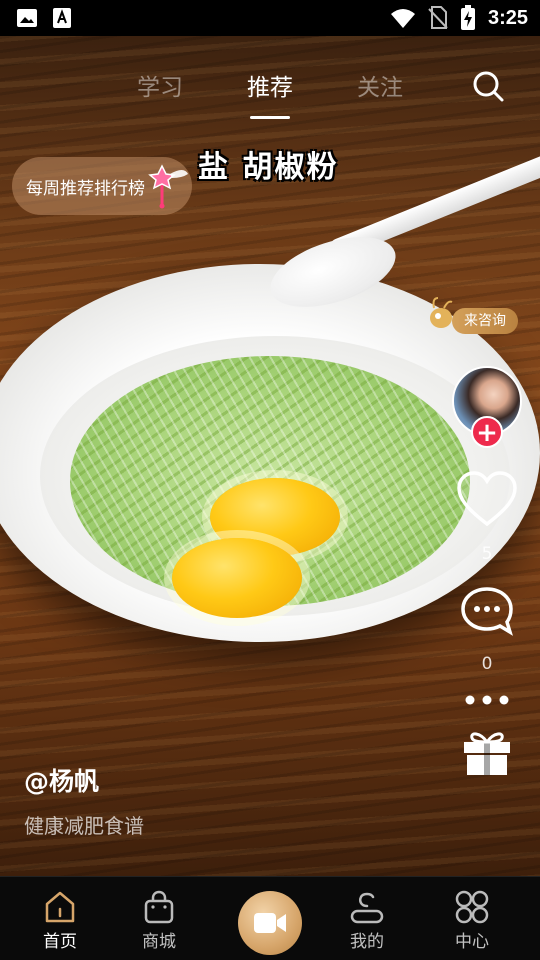 This screenshot has width=540, height=960. What do you see at coordinates (84, 826) in the screenshot?
I see `video-description: 健康减肥食谱` at bounding box center [84, 826].